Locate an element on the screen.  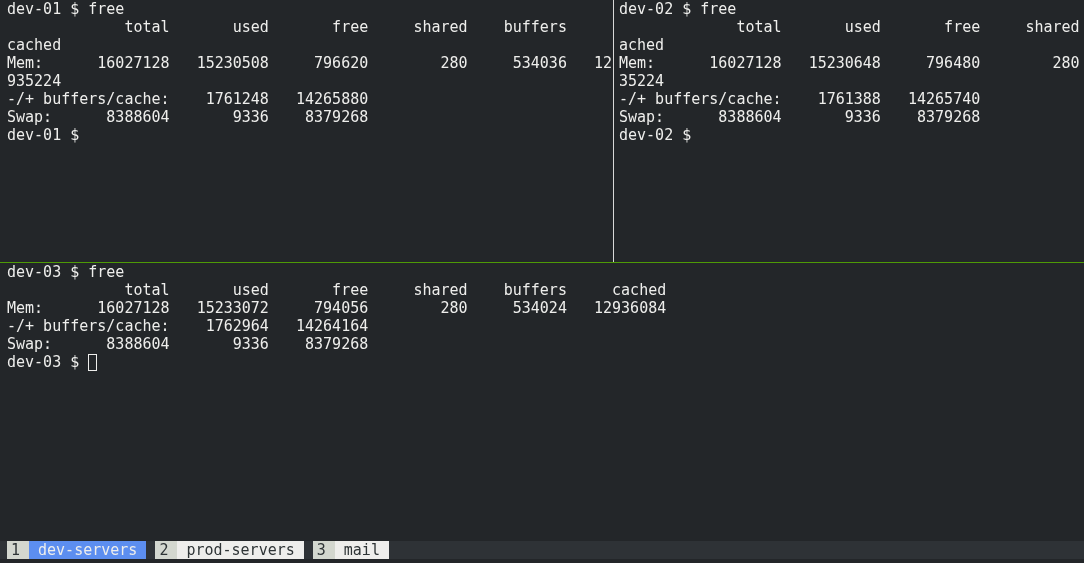
terminal-line: total used free shared buffers is located at coordinates (345, 27).